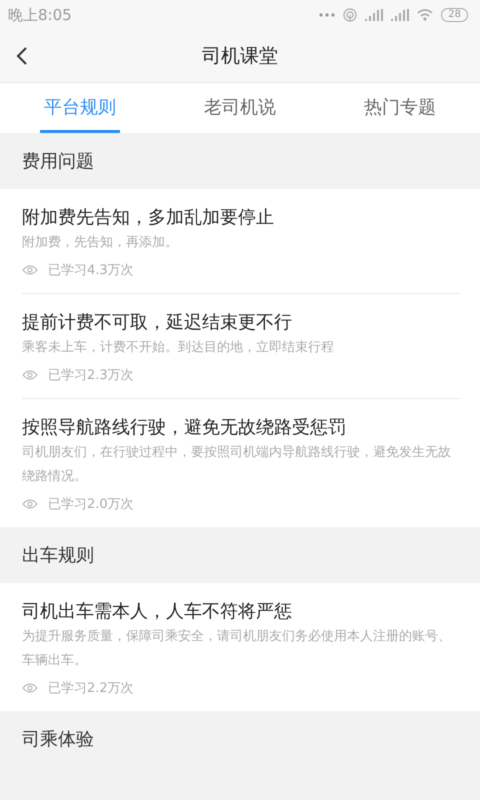 This screenshot has width=480, height=800. I want to click on section-header: 司乘体验, so click(58, 740).